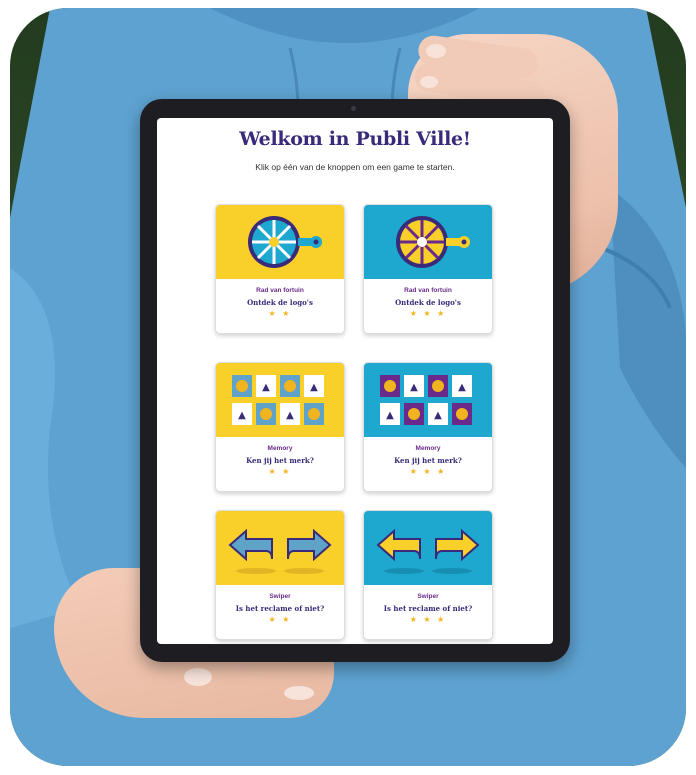  Describe the element at coordinates (353, 108) in the screenshot. I see `tablet-camera` at that location.